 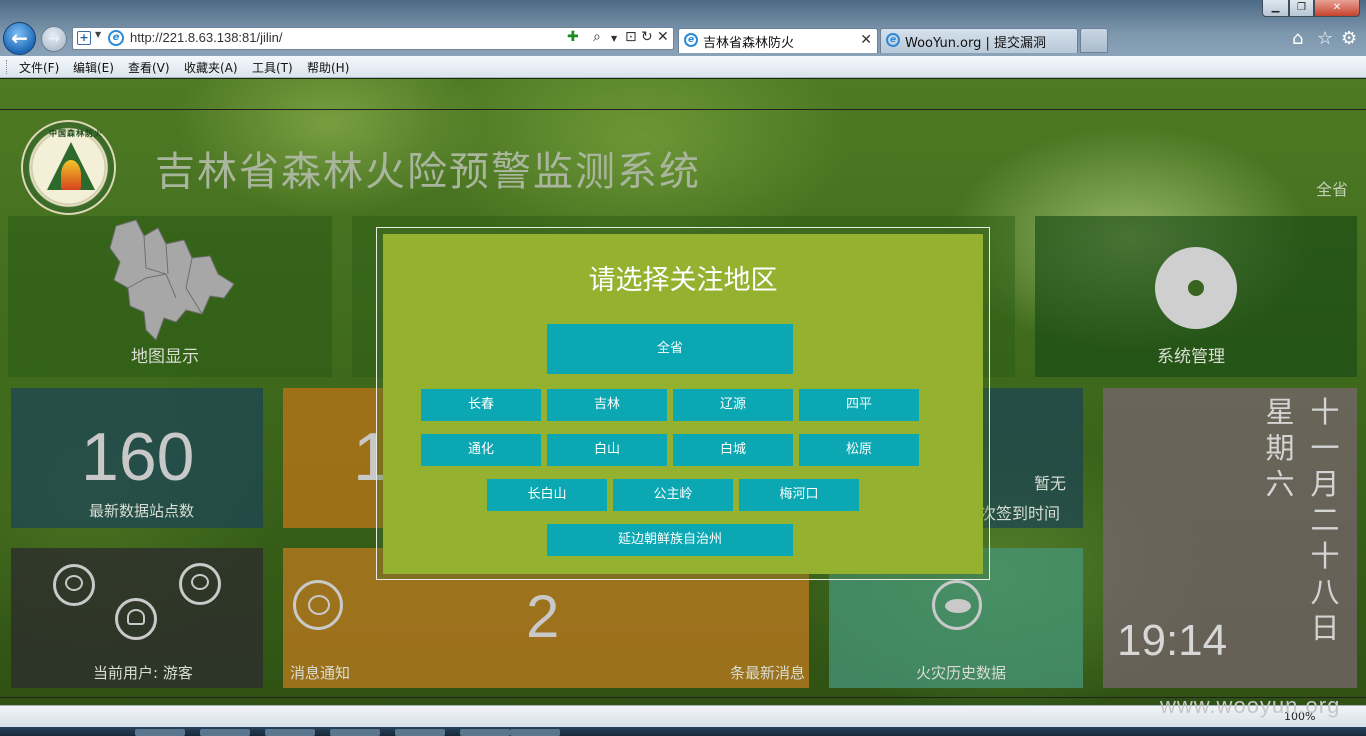 What do you see at coordinates (976, 43) in the screenshot?
I see `tab-label: WooYun.org | 提交漏洞` at bounding box center [976, 43].